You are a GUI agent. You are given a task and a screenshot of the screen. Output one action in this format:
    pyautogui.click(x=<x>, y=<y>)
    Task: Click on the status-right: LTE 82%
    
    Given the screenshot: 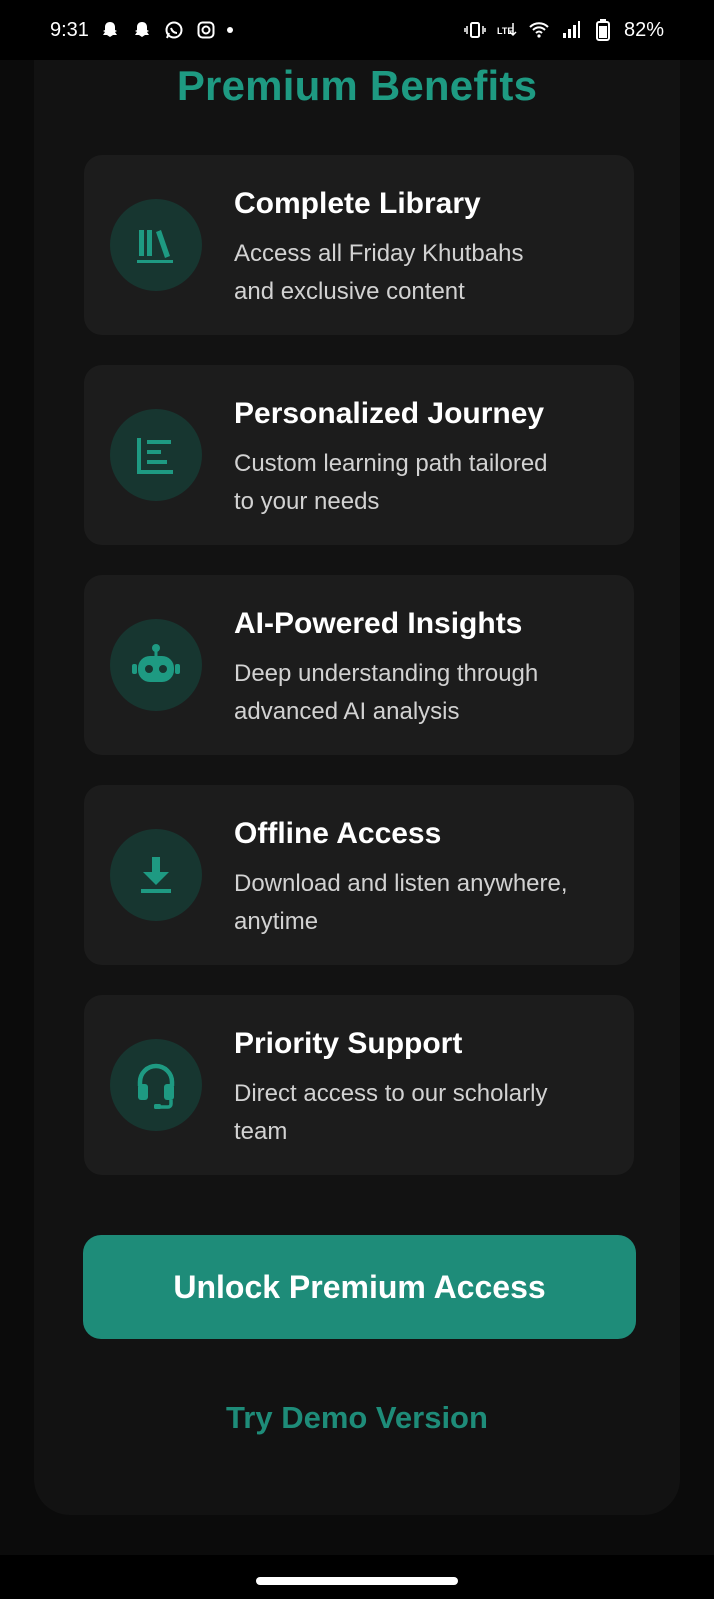 What is the action you would take?
    pyautogui.click(x=564, y=30)
    